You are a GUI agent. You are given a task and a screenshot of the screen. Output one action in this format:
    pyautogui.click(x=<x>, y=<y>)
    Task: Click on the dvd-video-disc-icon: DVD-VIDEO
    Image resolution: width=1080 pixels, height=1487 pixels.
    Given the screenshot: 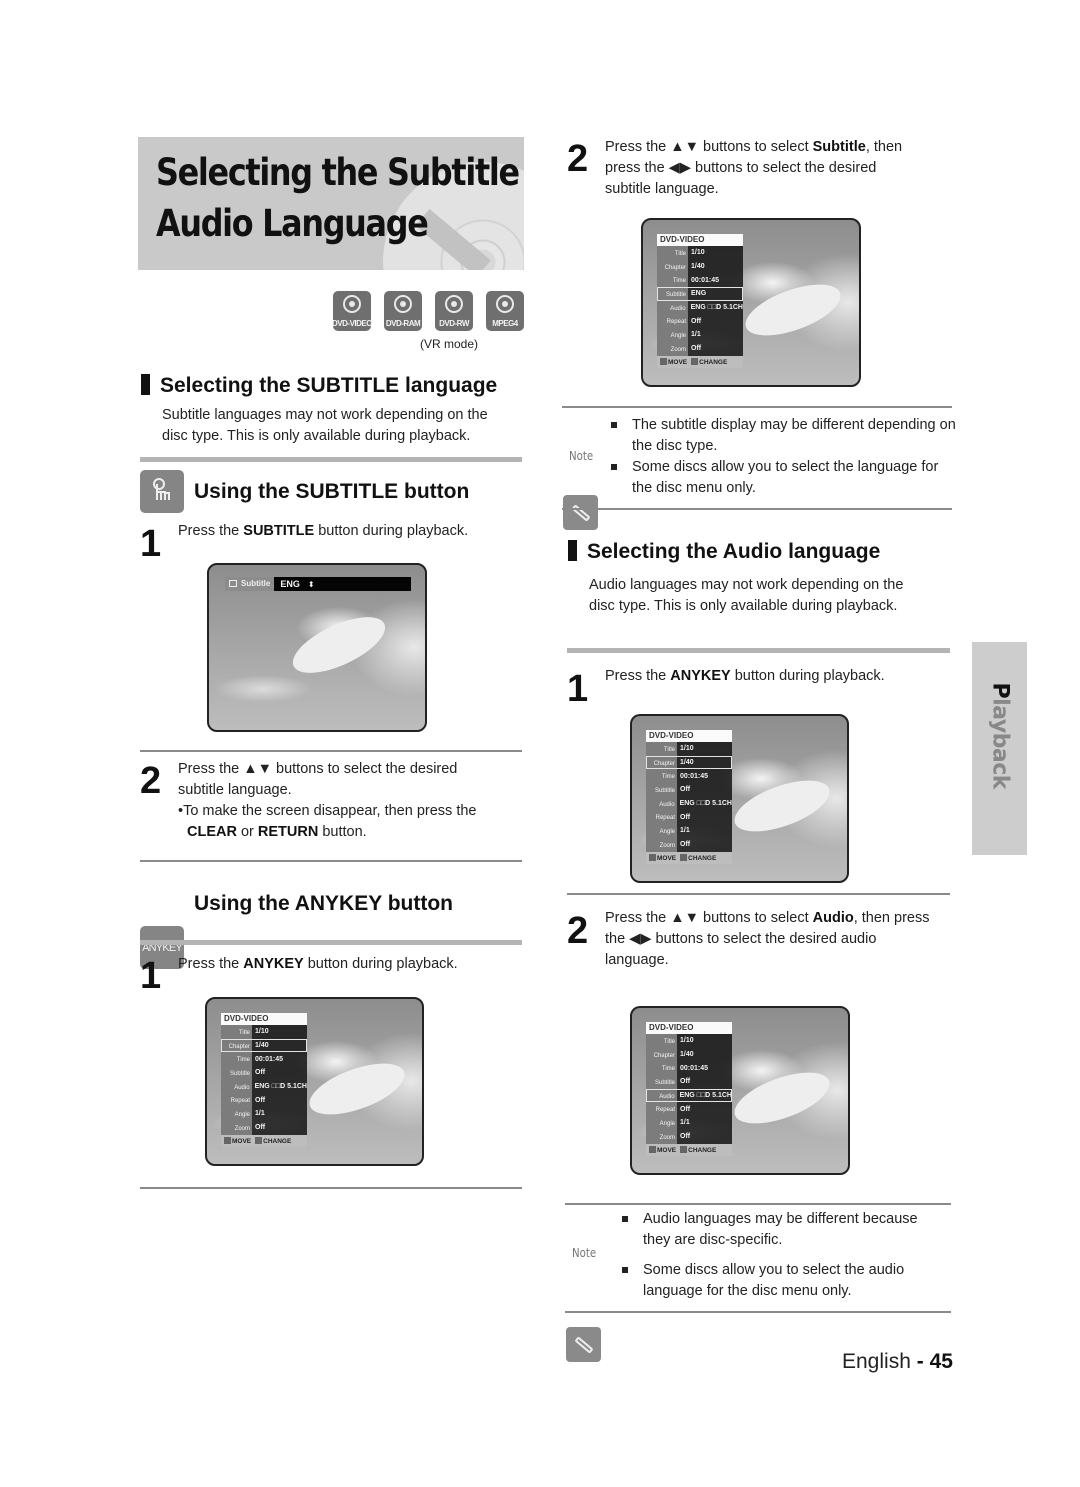 What is the action you would take?
    pyautogui.click(x=352, y=311)
    